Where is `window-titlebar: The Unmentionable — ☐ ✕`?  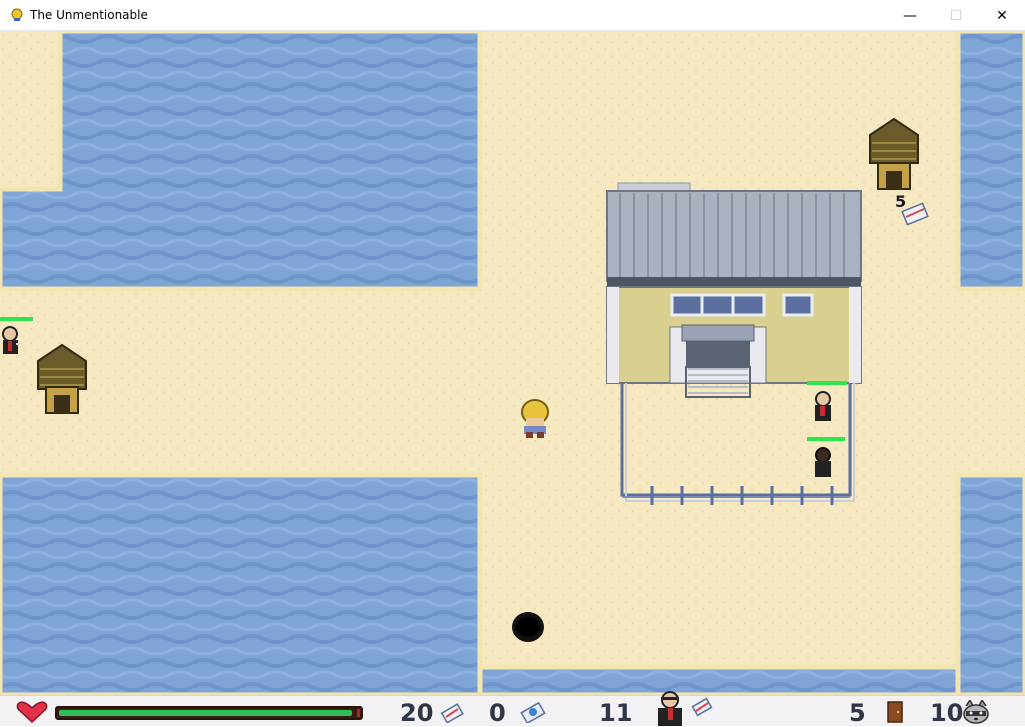 window-titlebar: The Unmentionable — ☐ ✕ is located at coordinates (512, 15).